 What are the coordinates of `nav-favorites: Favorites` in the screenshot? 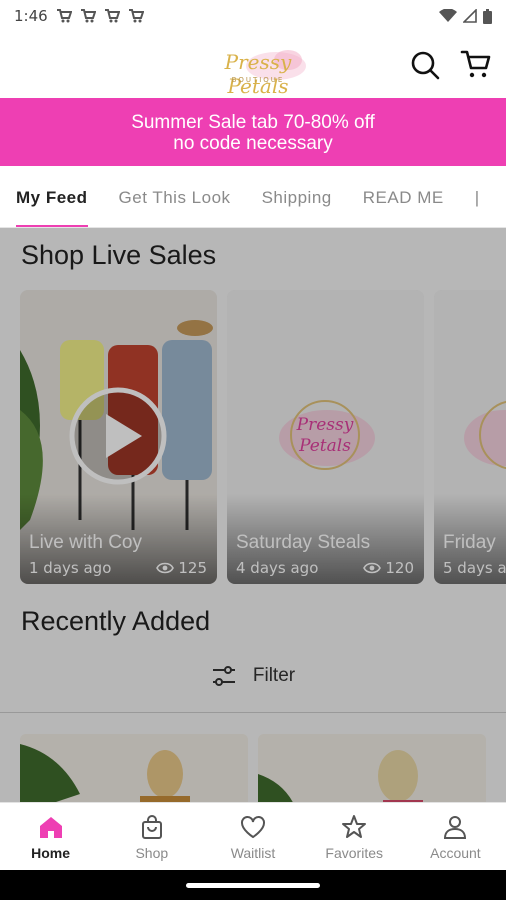 It's located at (354, 836).